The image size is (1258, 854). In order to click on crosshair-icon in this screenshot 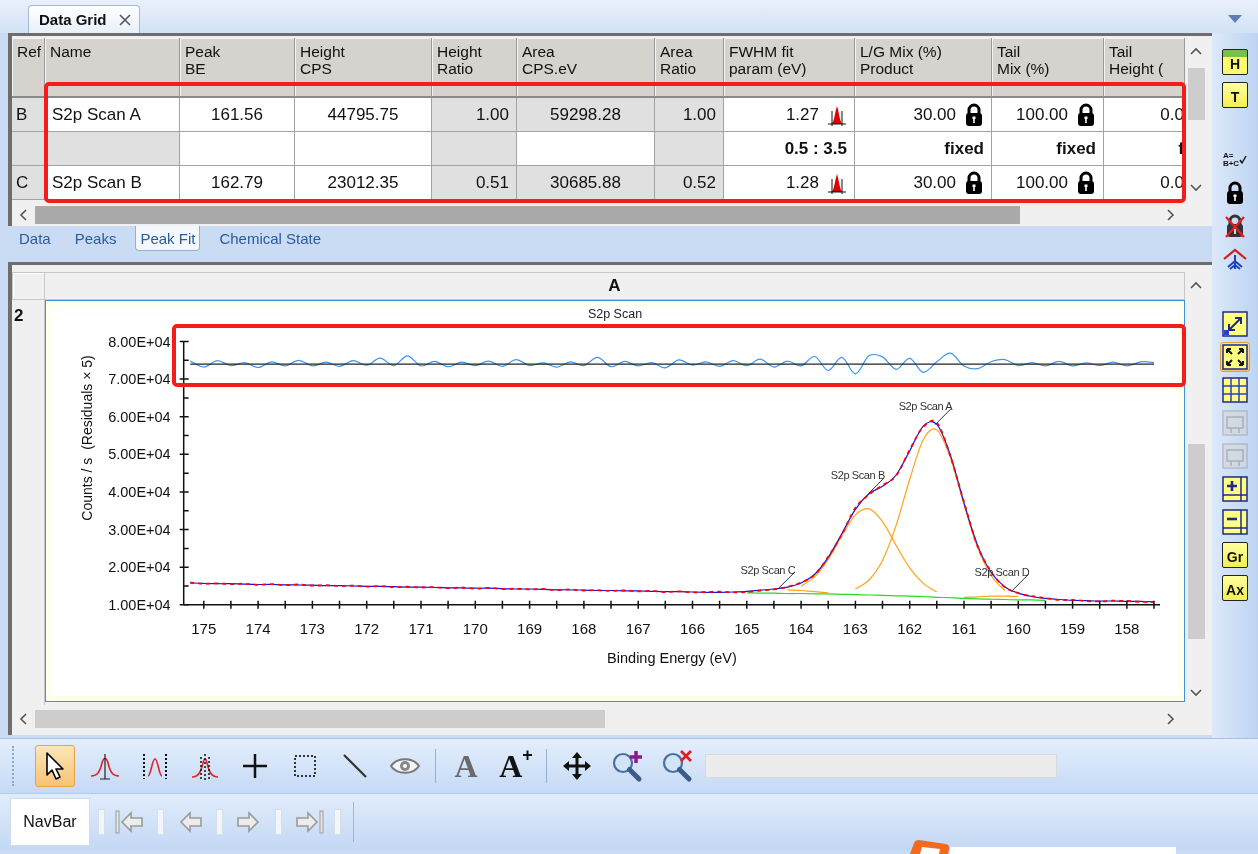, I will do `click(255, 766)`.